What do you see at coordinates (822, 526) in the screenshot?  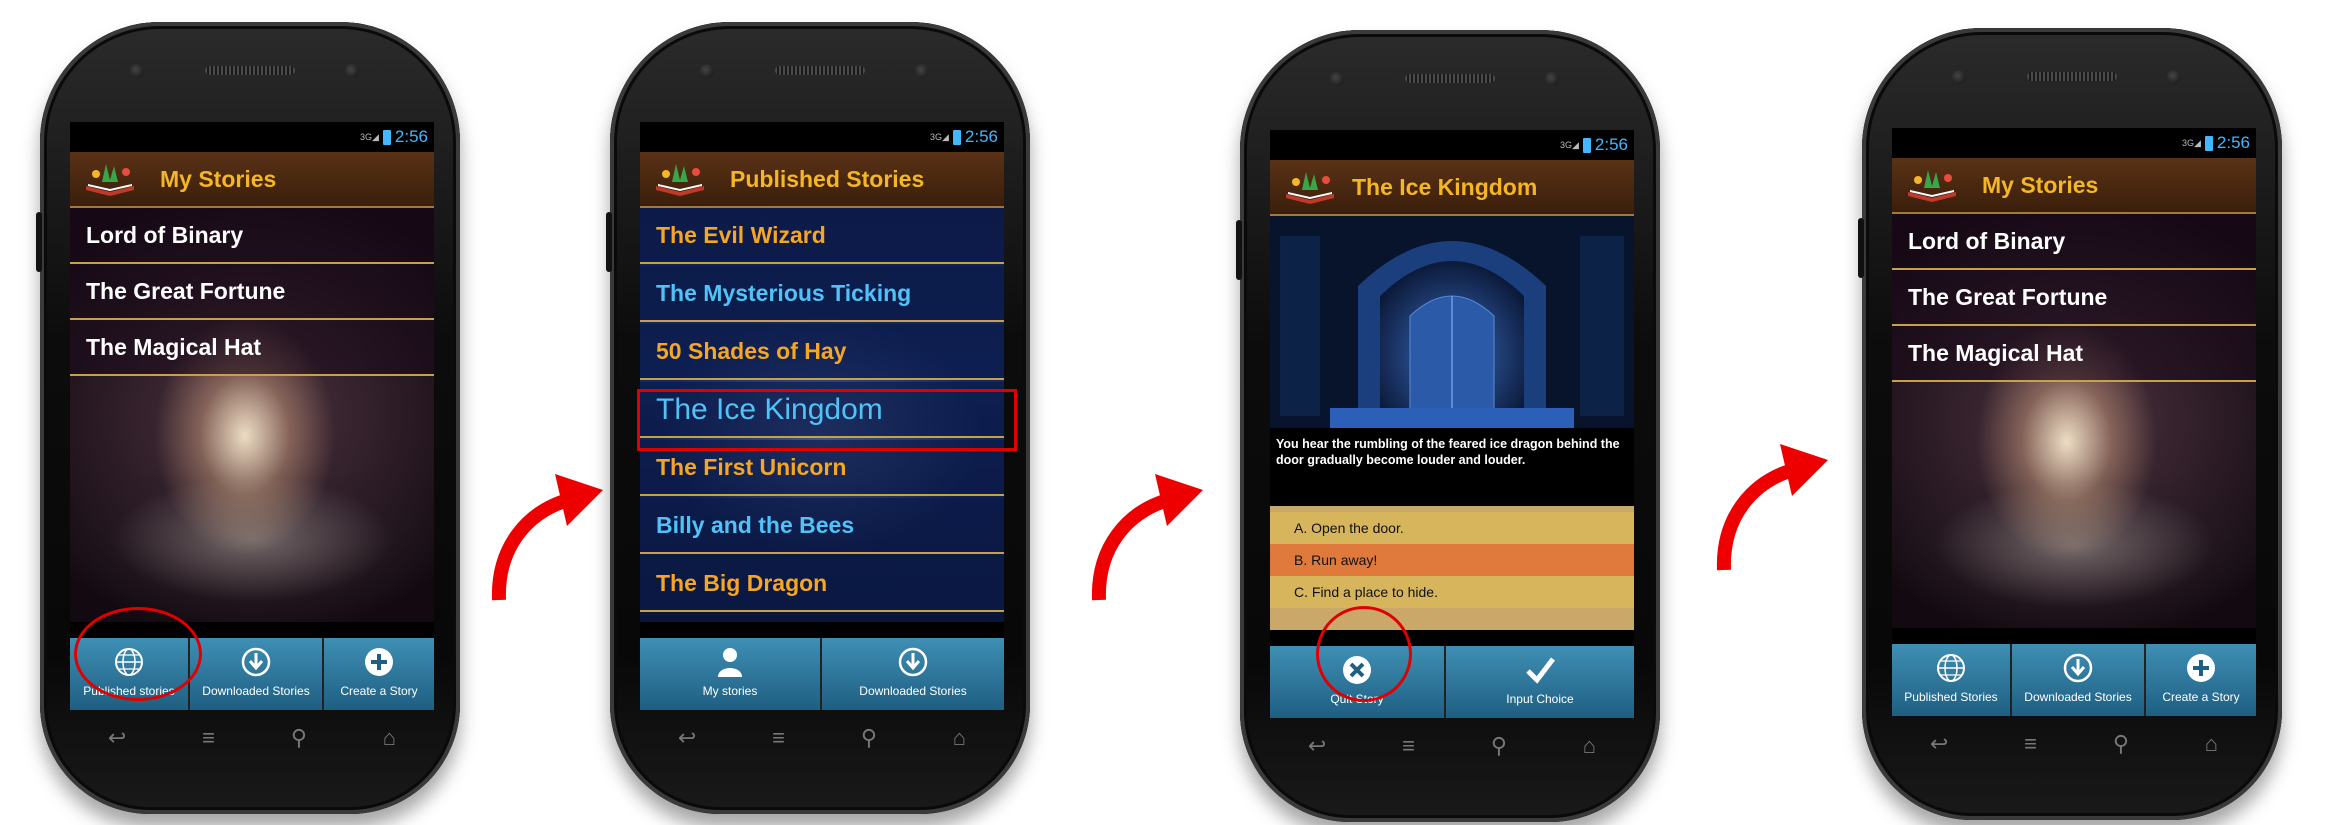 I see `list-item: Billy and the Bees` at bounding box center [822, 526].